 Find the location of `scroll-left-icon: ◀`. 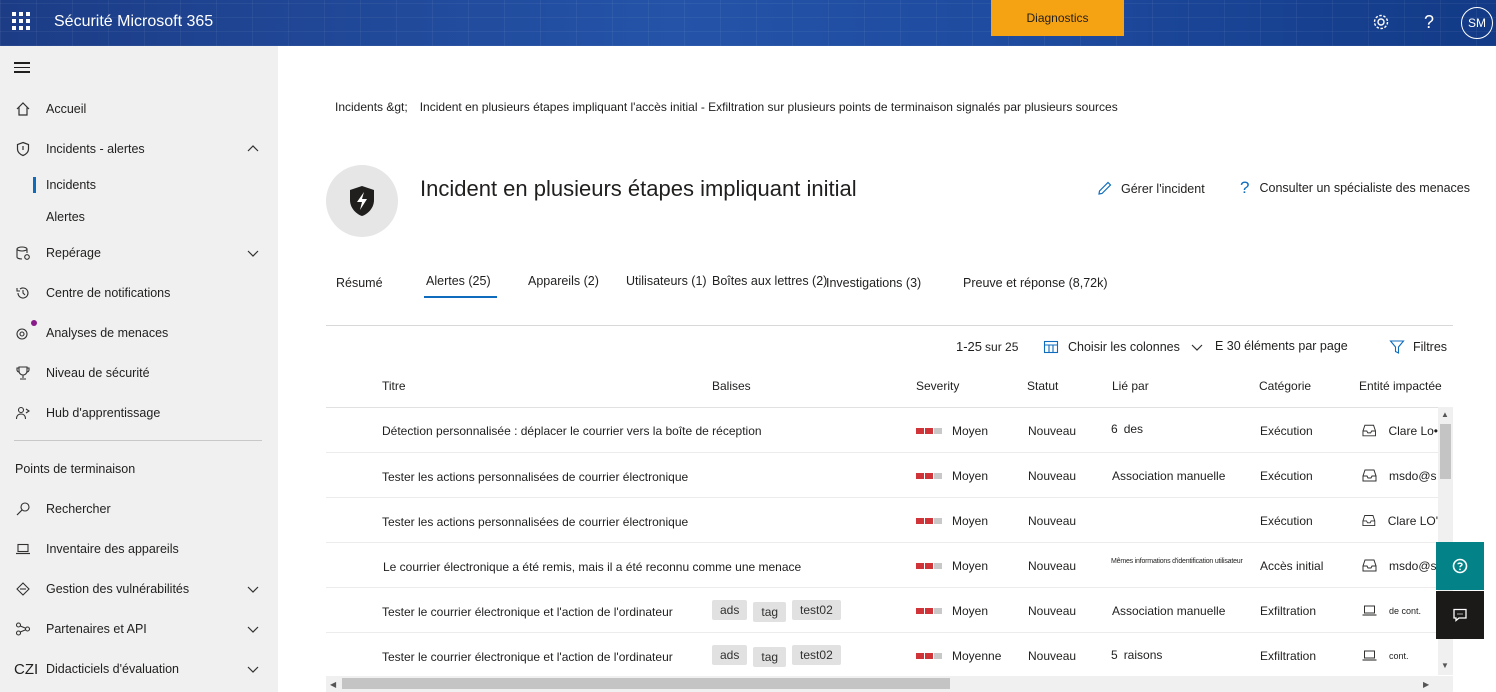

scroll-left-icon: ◀ is located at coordinates (333, 684).